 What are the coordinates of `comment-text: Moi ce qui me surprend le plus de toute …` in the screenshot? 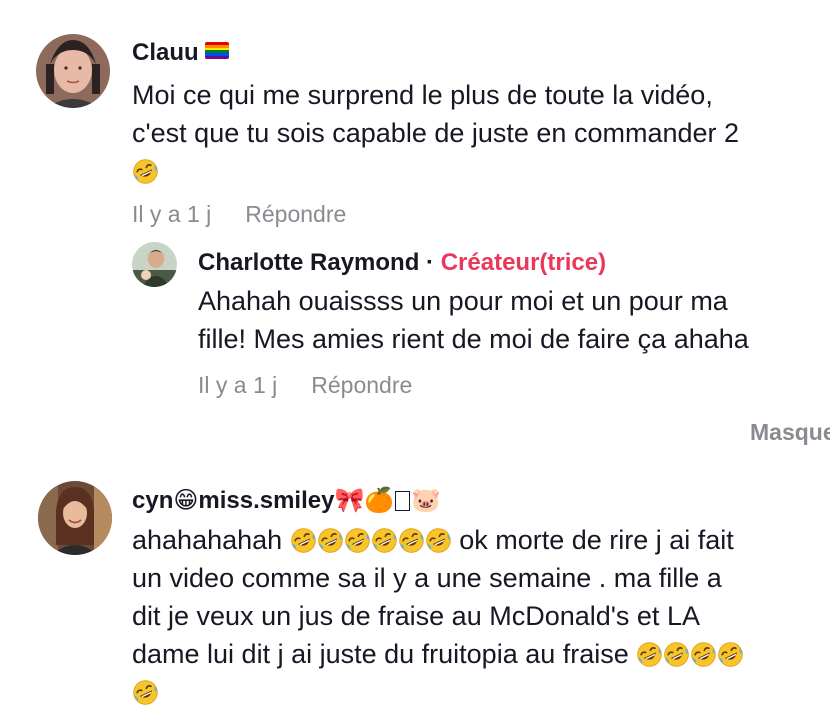 It's located at (477, 133).